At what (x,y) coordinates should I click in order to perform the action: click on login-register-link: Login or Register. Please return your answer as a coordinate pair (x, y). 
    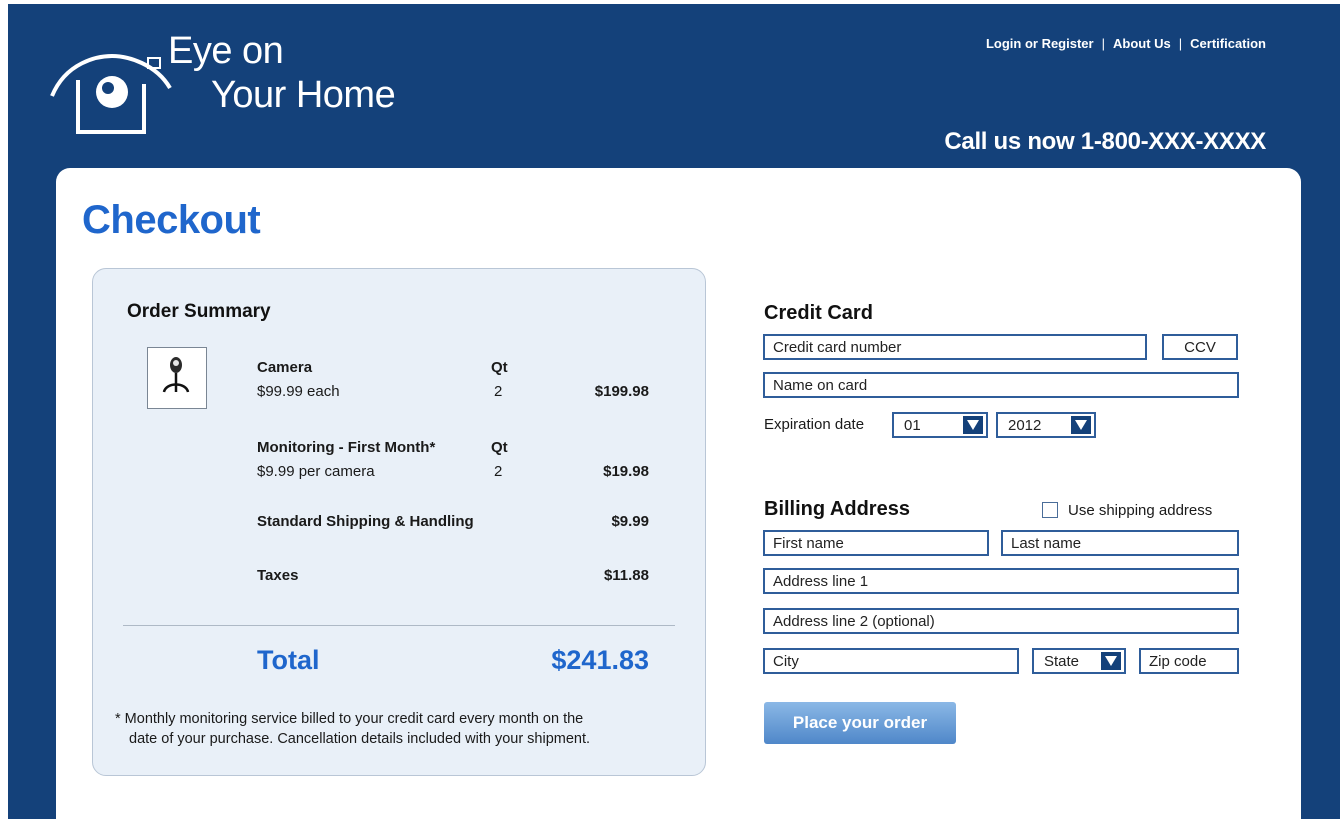
    Looking at the image, I should click on (1040, 43).